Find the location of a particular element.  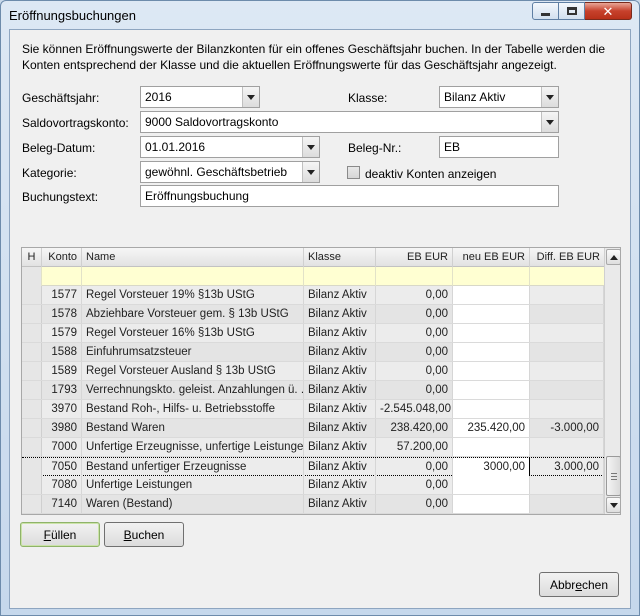

saldovortragskonto-select: 9000 Saldovortragskonto is located at coordinates (349, 122).